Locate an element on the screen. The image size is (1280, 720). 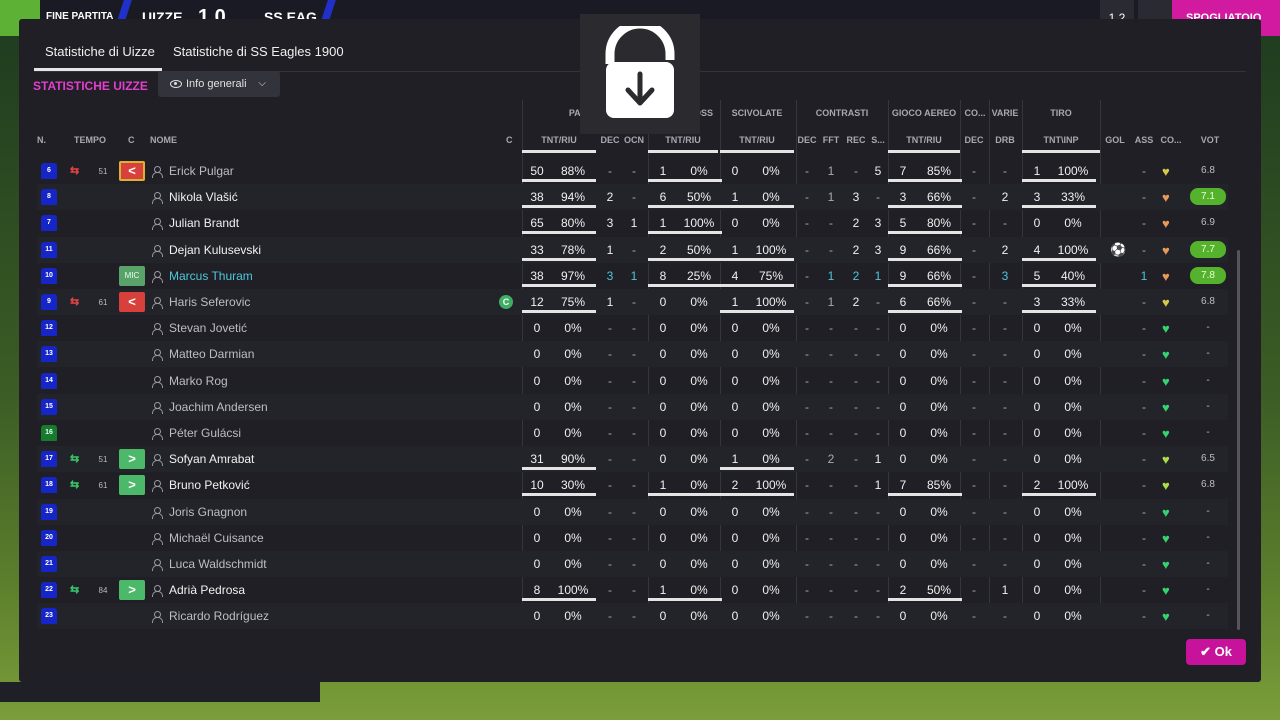
assists: - is located at coordinates (1144, 328).